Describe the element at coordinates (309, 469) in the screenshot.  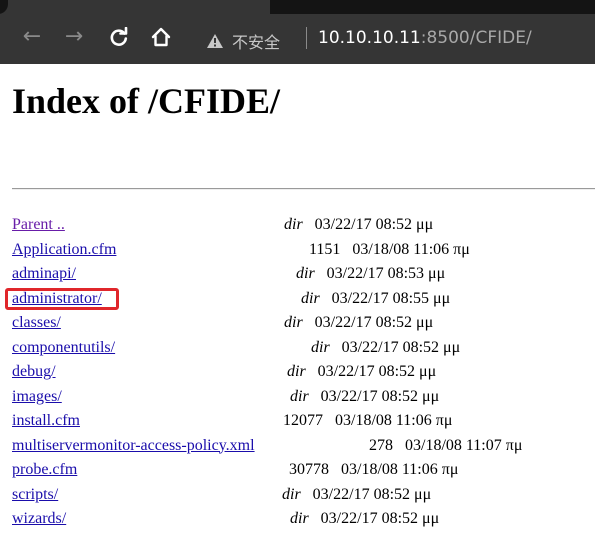
I see `entry-size: 30778` at that location.